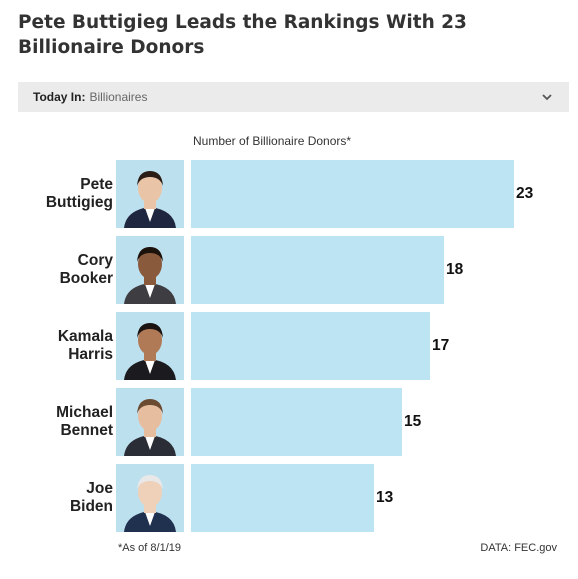 The width and height of the screenshot is (578, 579). I want to click on category-label: Kamala Harris, so click(71, 346).